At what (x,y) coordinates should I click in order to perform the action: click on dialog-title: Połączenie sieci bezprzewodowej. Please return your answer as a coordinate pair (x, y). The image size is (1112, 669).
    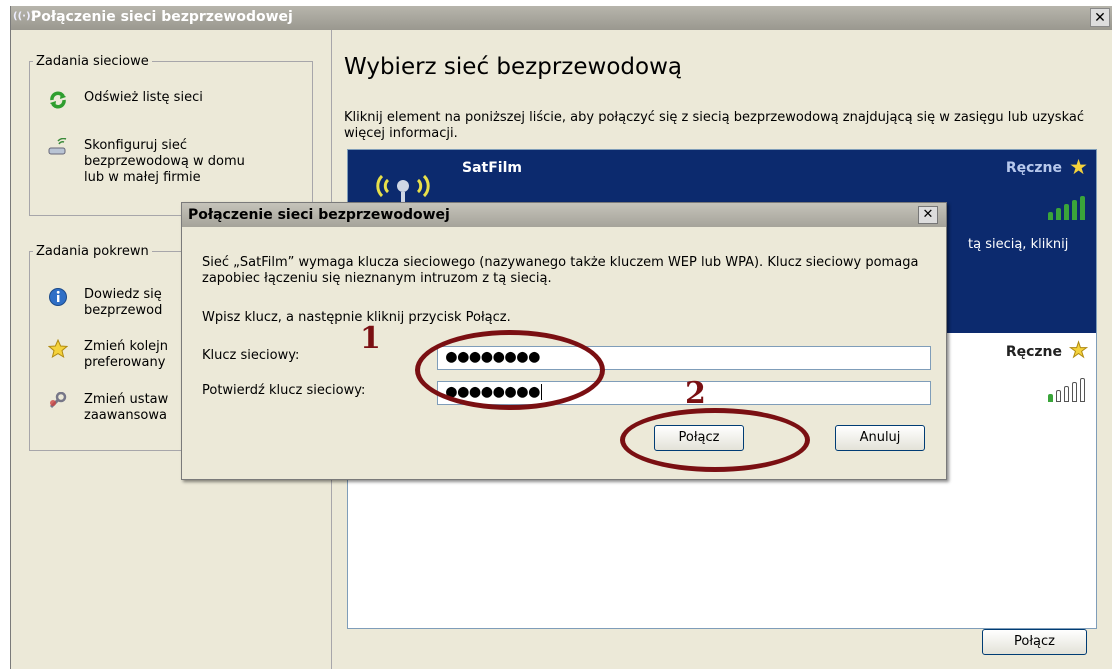
    Looking at the image, I should click on (319, 215).